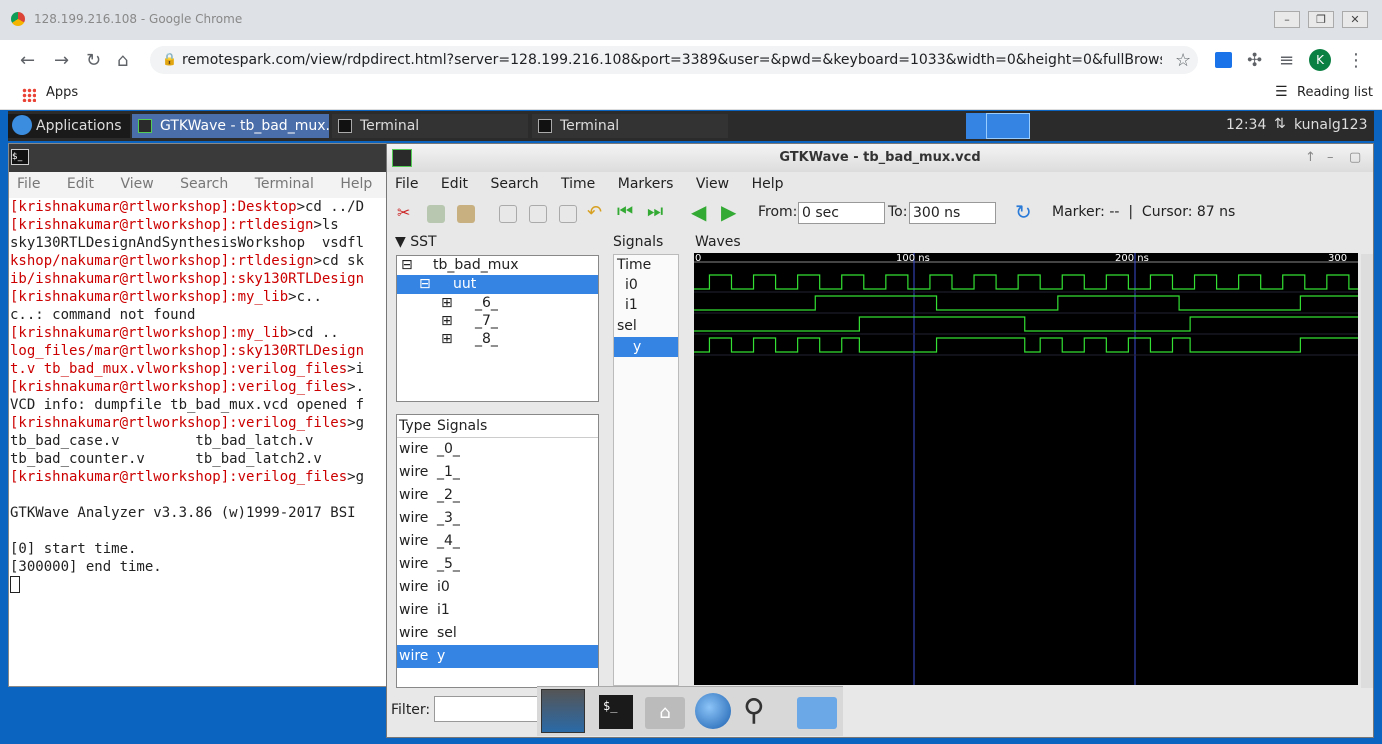  What do you see at coordinates (538, 214) in the screenshot?
I see `zoom-in-icon` at bounding box center [538, 214].